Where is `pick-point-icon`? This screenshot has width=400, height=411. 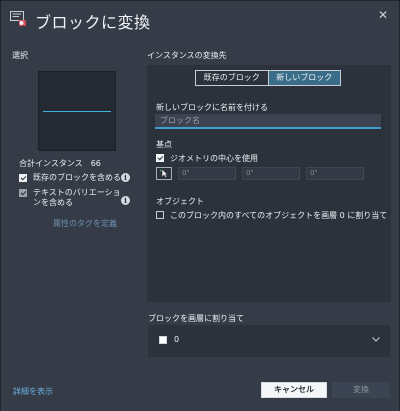
pick-point-icon is located at coordinates (163, 173).